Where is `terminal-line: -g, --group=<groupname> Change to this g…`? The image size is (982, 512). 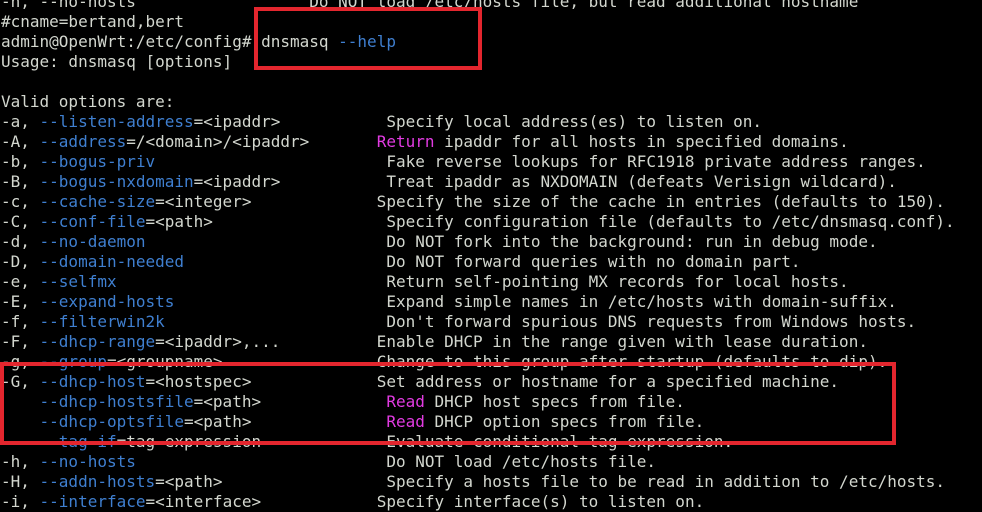 terminal-line: -g, --group=<groupname> Change to this g… is located at coordinates (444, 362).